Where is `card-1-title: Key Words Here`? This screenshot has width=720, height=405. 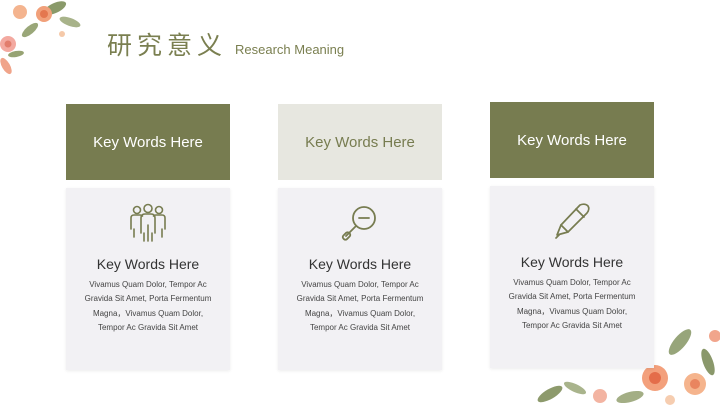
card-1-title: Key Words Here is located at coordinates (148, 264).